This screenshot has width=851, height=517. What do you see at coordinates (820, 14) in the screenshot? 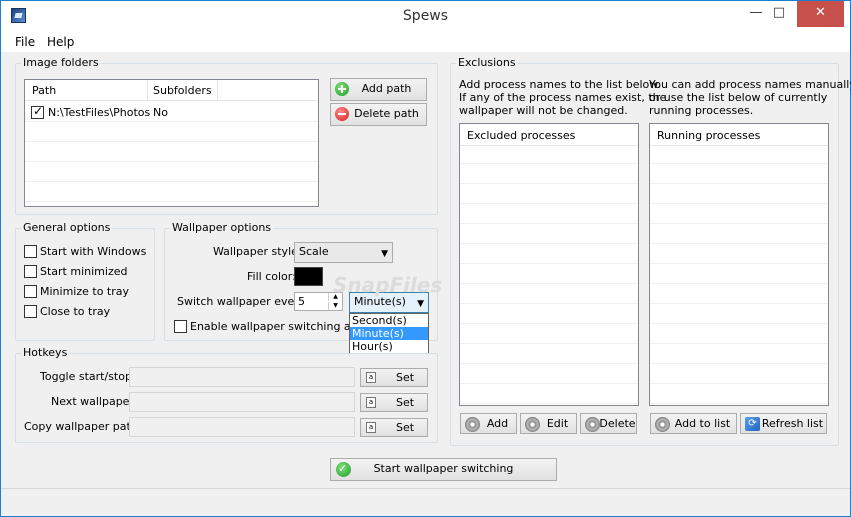
I see `close-button: ✕` at bounding box center [820, 14].